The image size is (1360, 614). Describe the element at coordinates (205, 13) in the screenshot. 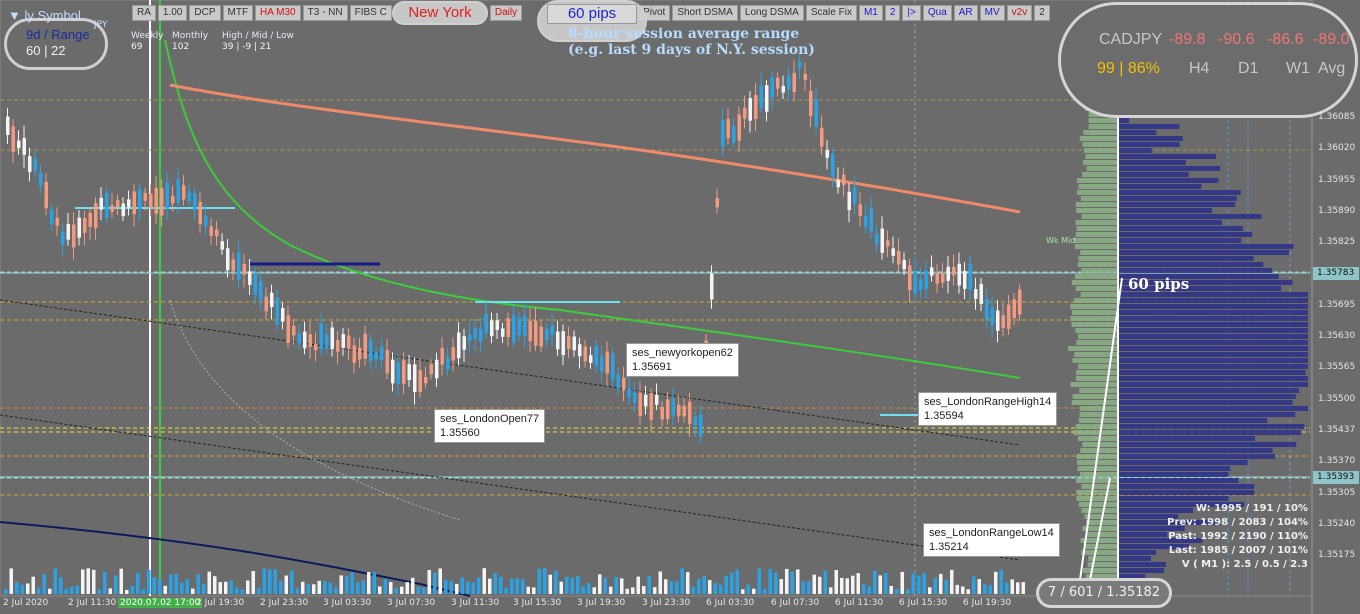

I see `toolbar-button-2: DCP` at that location.